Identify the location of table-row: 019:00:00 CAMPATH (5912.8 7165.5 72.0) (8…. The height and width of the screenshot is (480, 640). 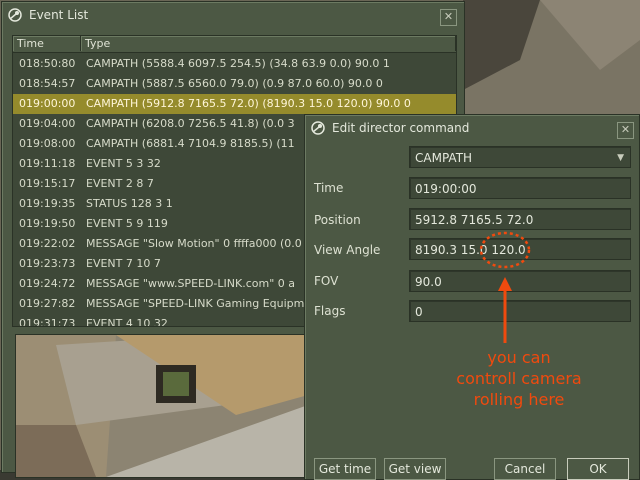
(234, 104).